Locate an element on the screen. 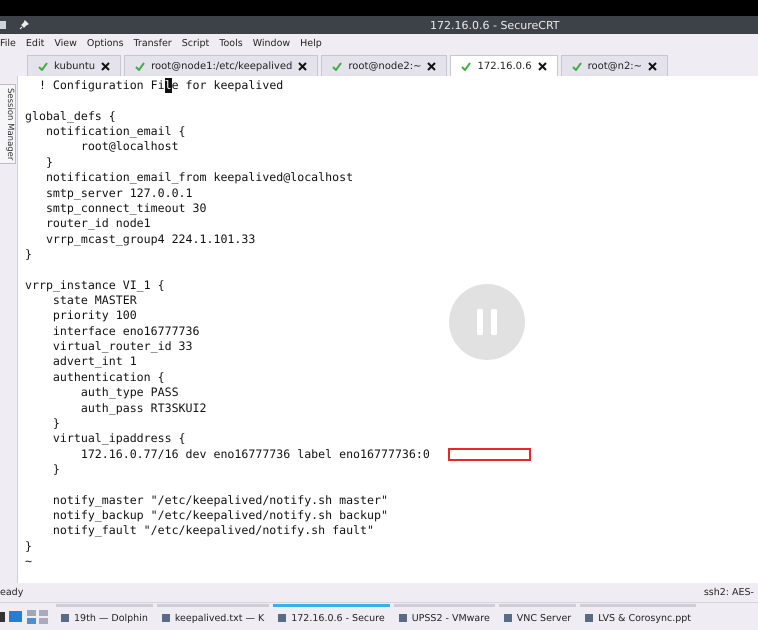 Image resolution: width=758 pixels, height=630 pixels. terminal-line: virtual_ipaddress { is located at coordinates (119, 439).